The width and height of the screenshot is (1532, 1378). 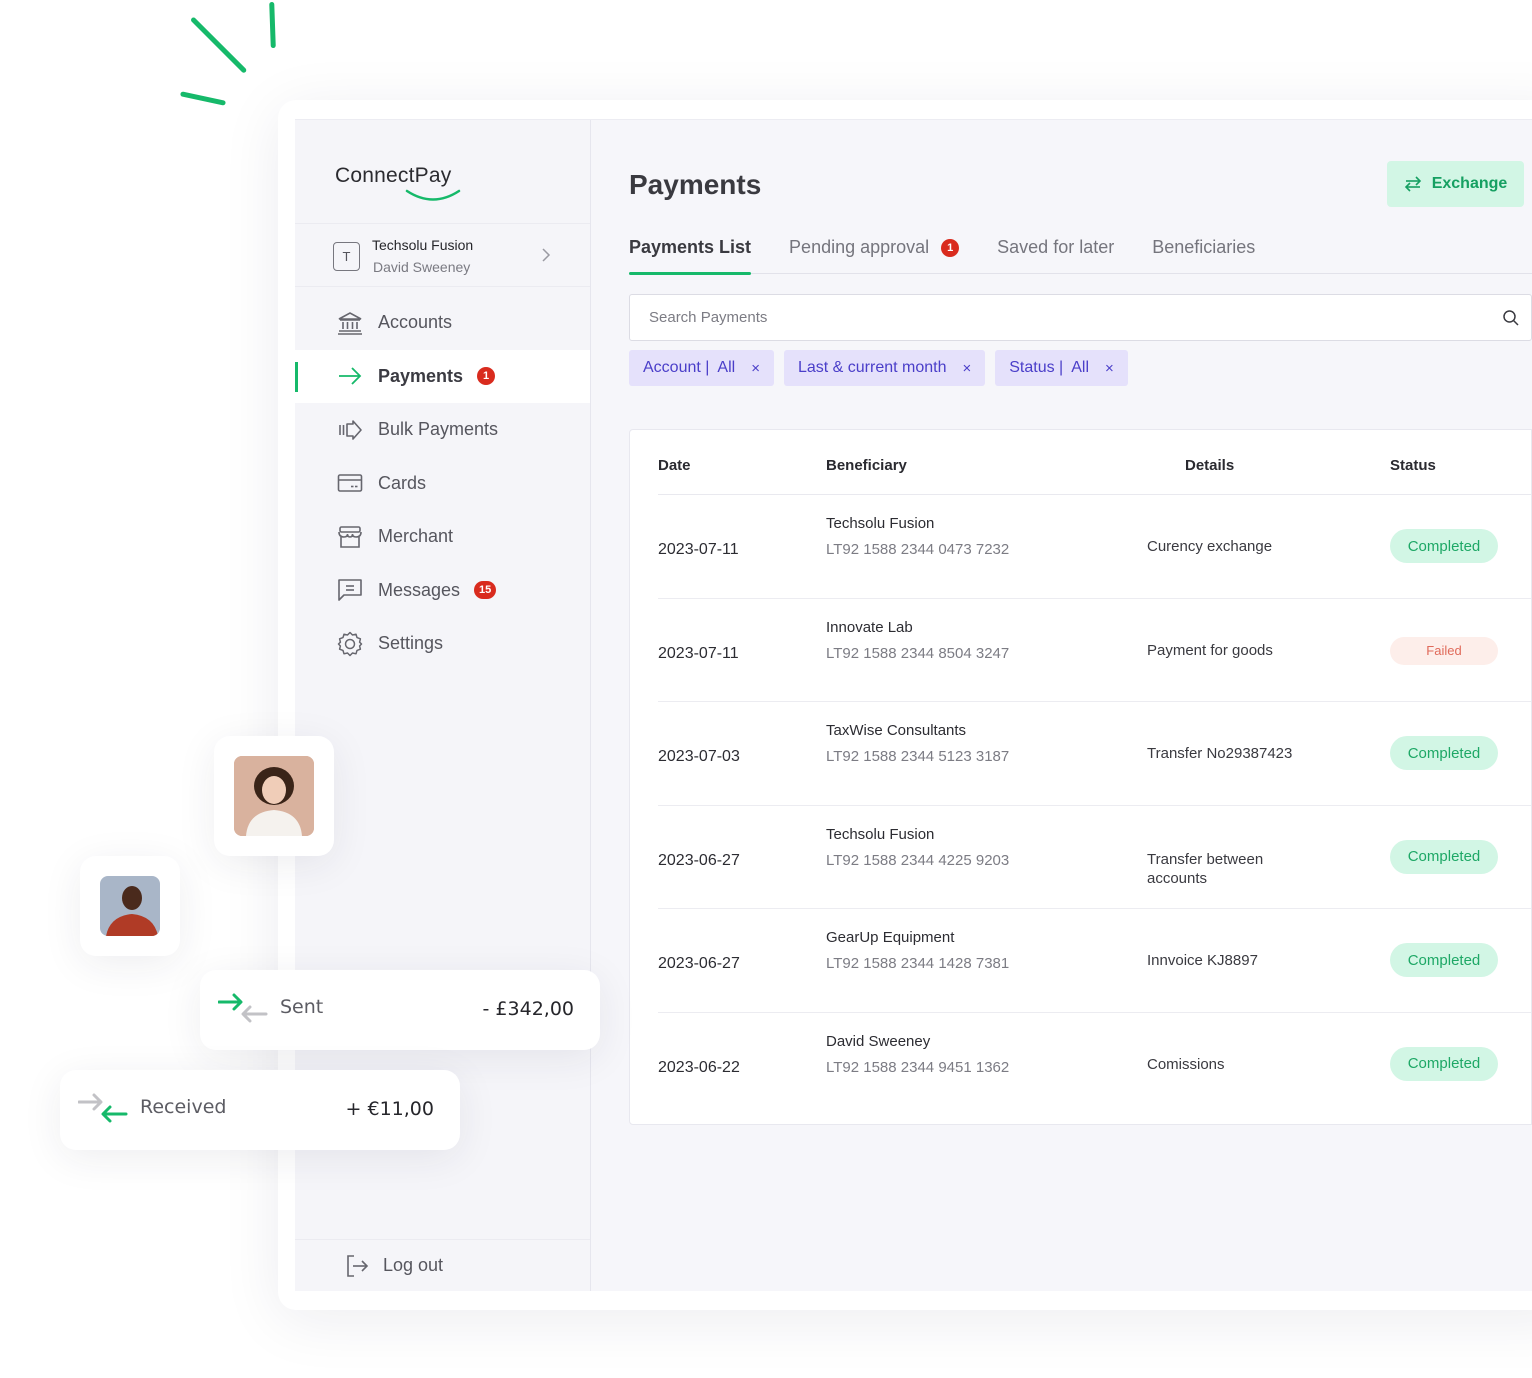 What do you see at coordinates (422, 267) in the screenshot?
I see `org-user-name: David Sweeney` at bounding box center [422, 267].